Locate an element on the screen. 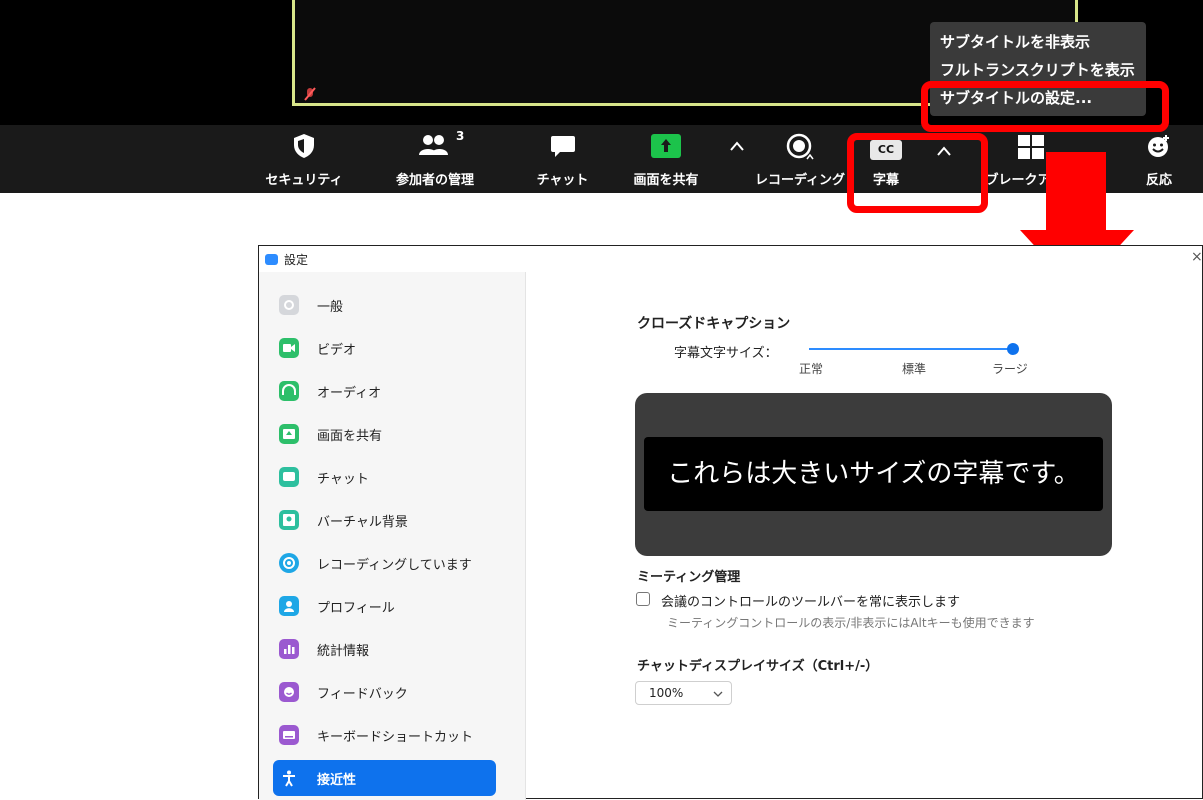  sidebar-item-profile: プロフィール is located at coordinates (384, 606).